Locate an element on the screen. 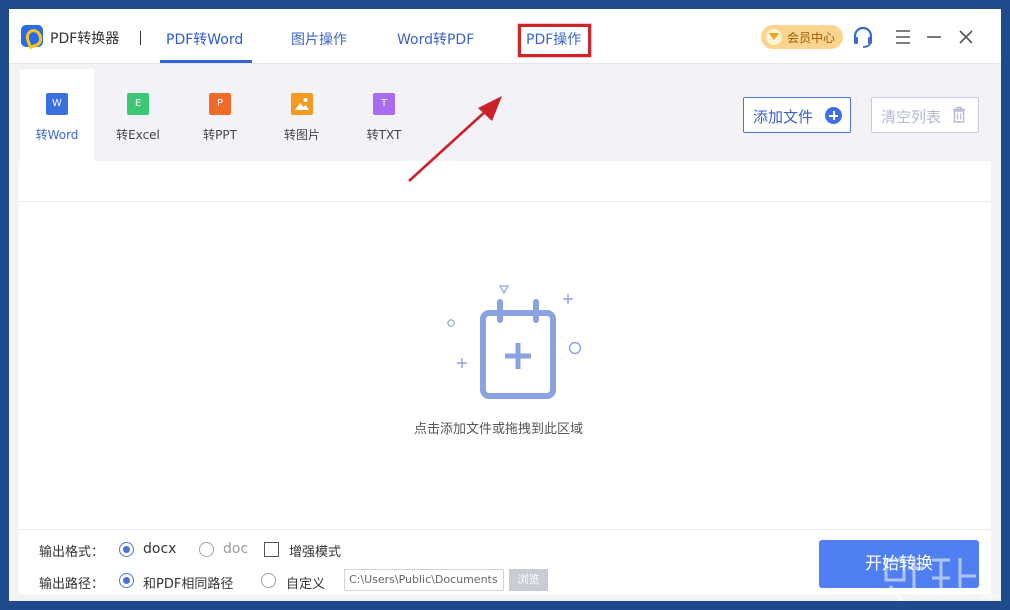  type-tab-label: 转图片 is located at coordinates (301, 135).